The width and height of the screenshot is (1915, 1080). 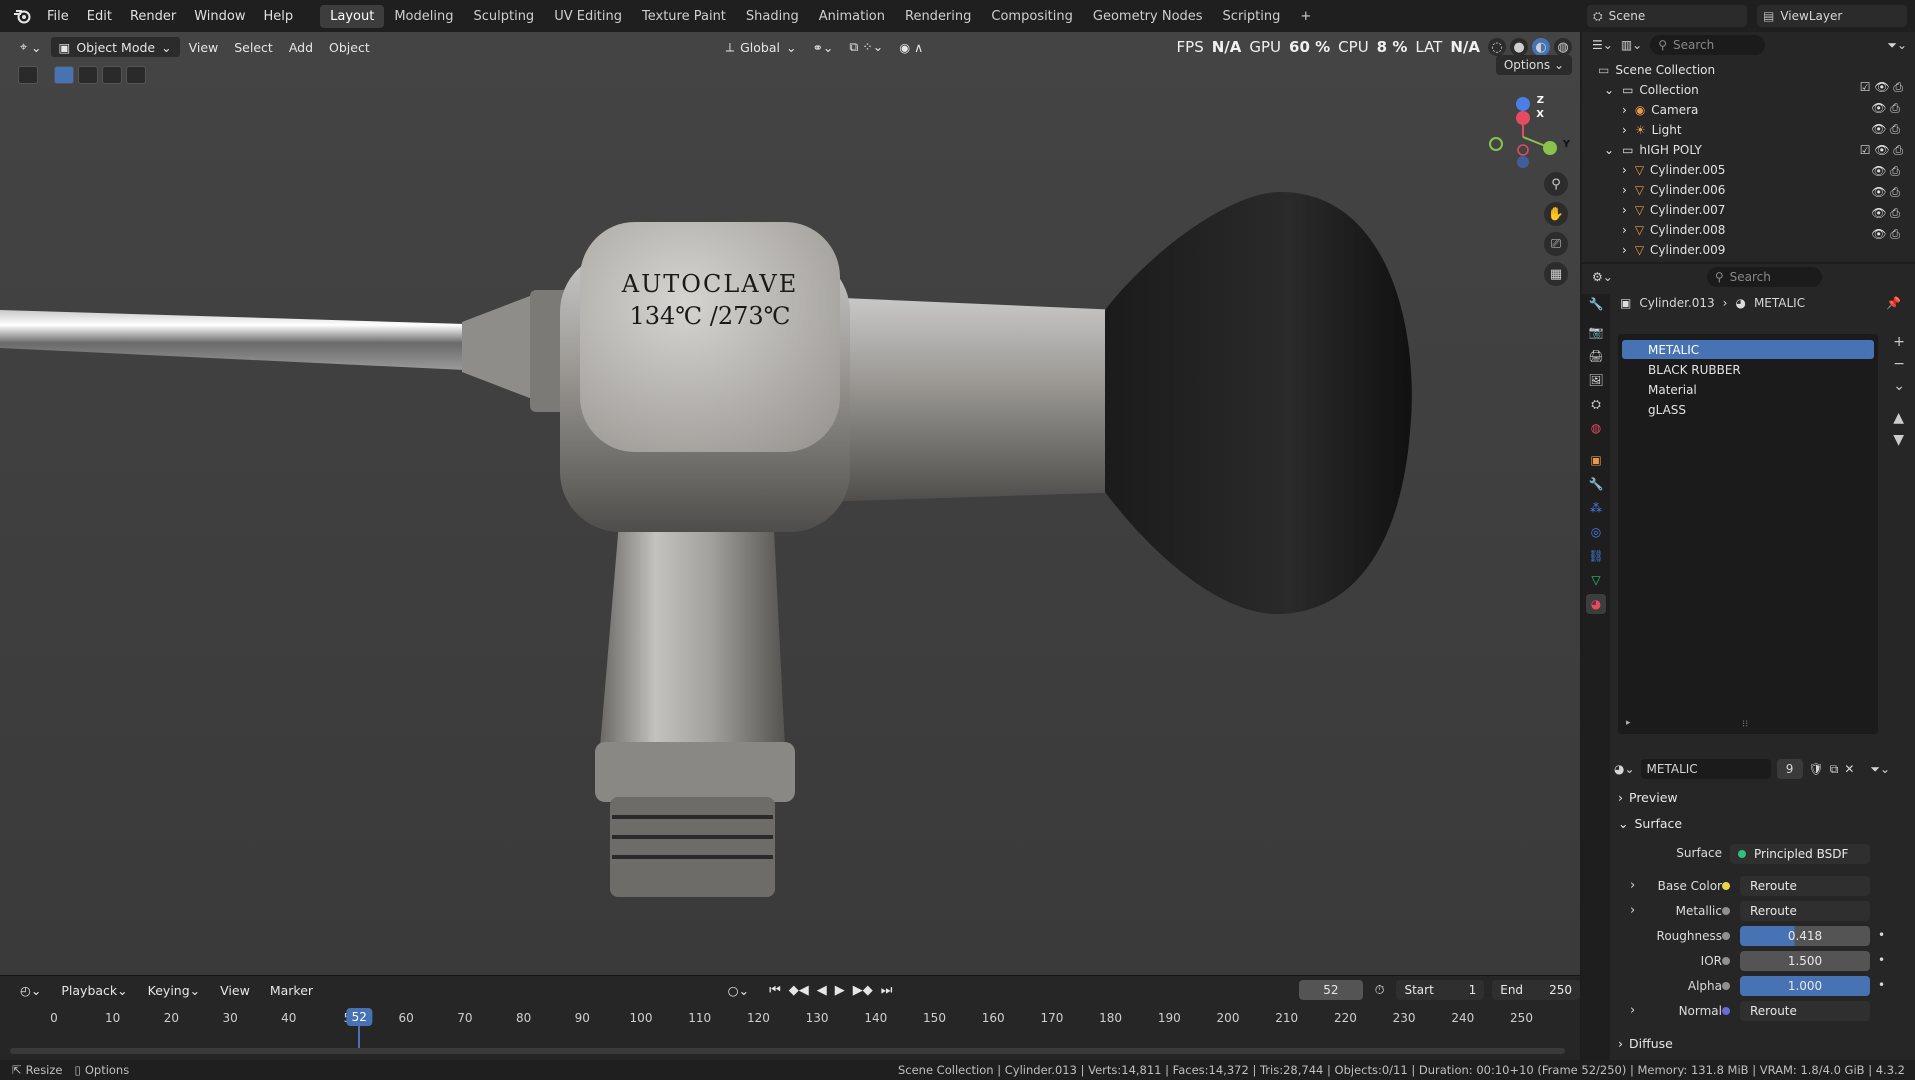 What do you see at coordinates (1556, 244) in the screenshot?
I see `camera-view-icon: ⎚` at bounding box center [1556, 244].